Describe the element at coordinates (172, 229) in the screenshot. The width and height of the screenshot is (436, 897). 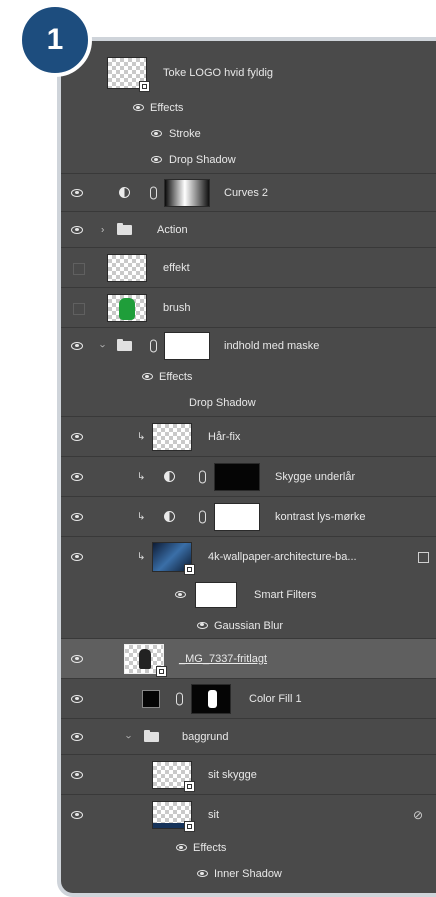
I see `layer-name: Action` at that location.